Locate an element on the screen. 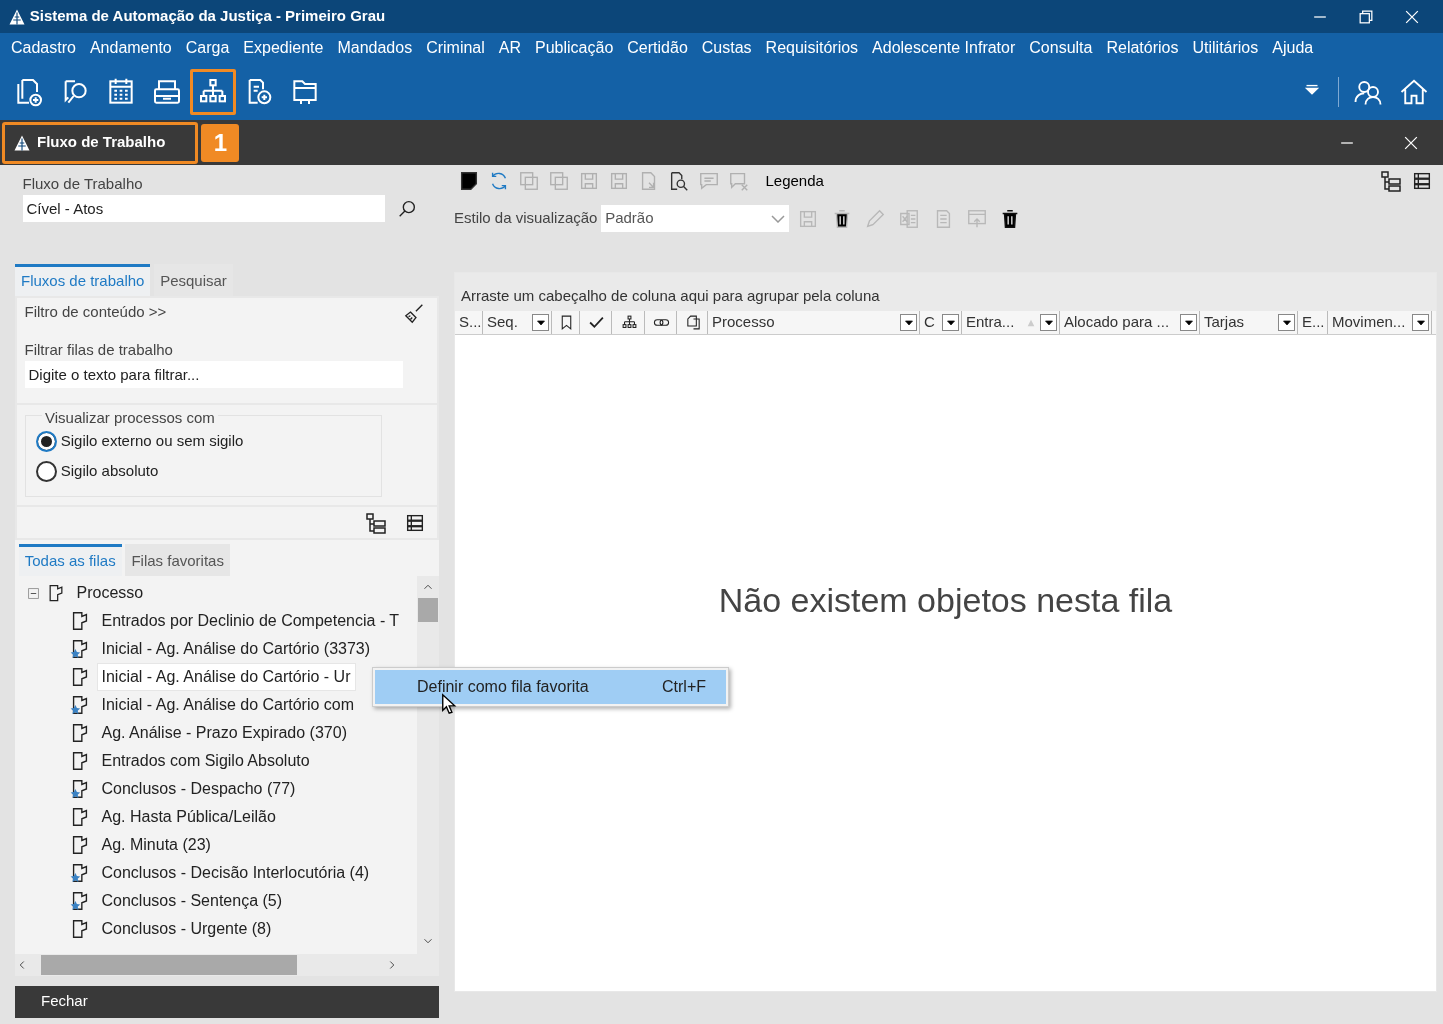  menu-item: Carga is located at coordinates (207, 48).